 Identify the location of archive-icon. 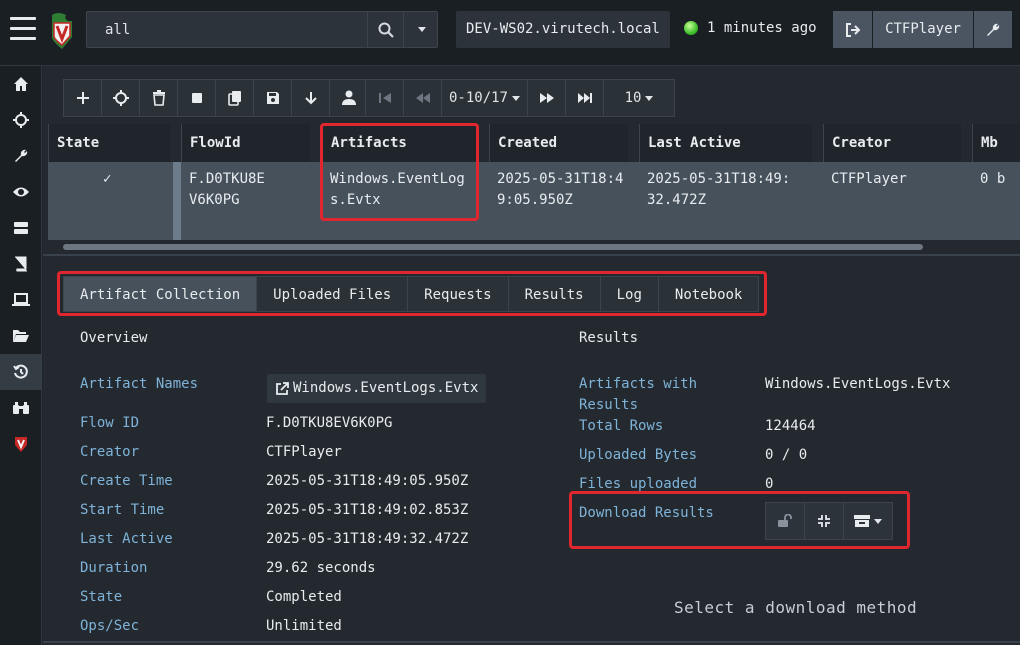
(862, 521).